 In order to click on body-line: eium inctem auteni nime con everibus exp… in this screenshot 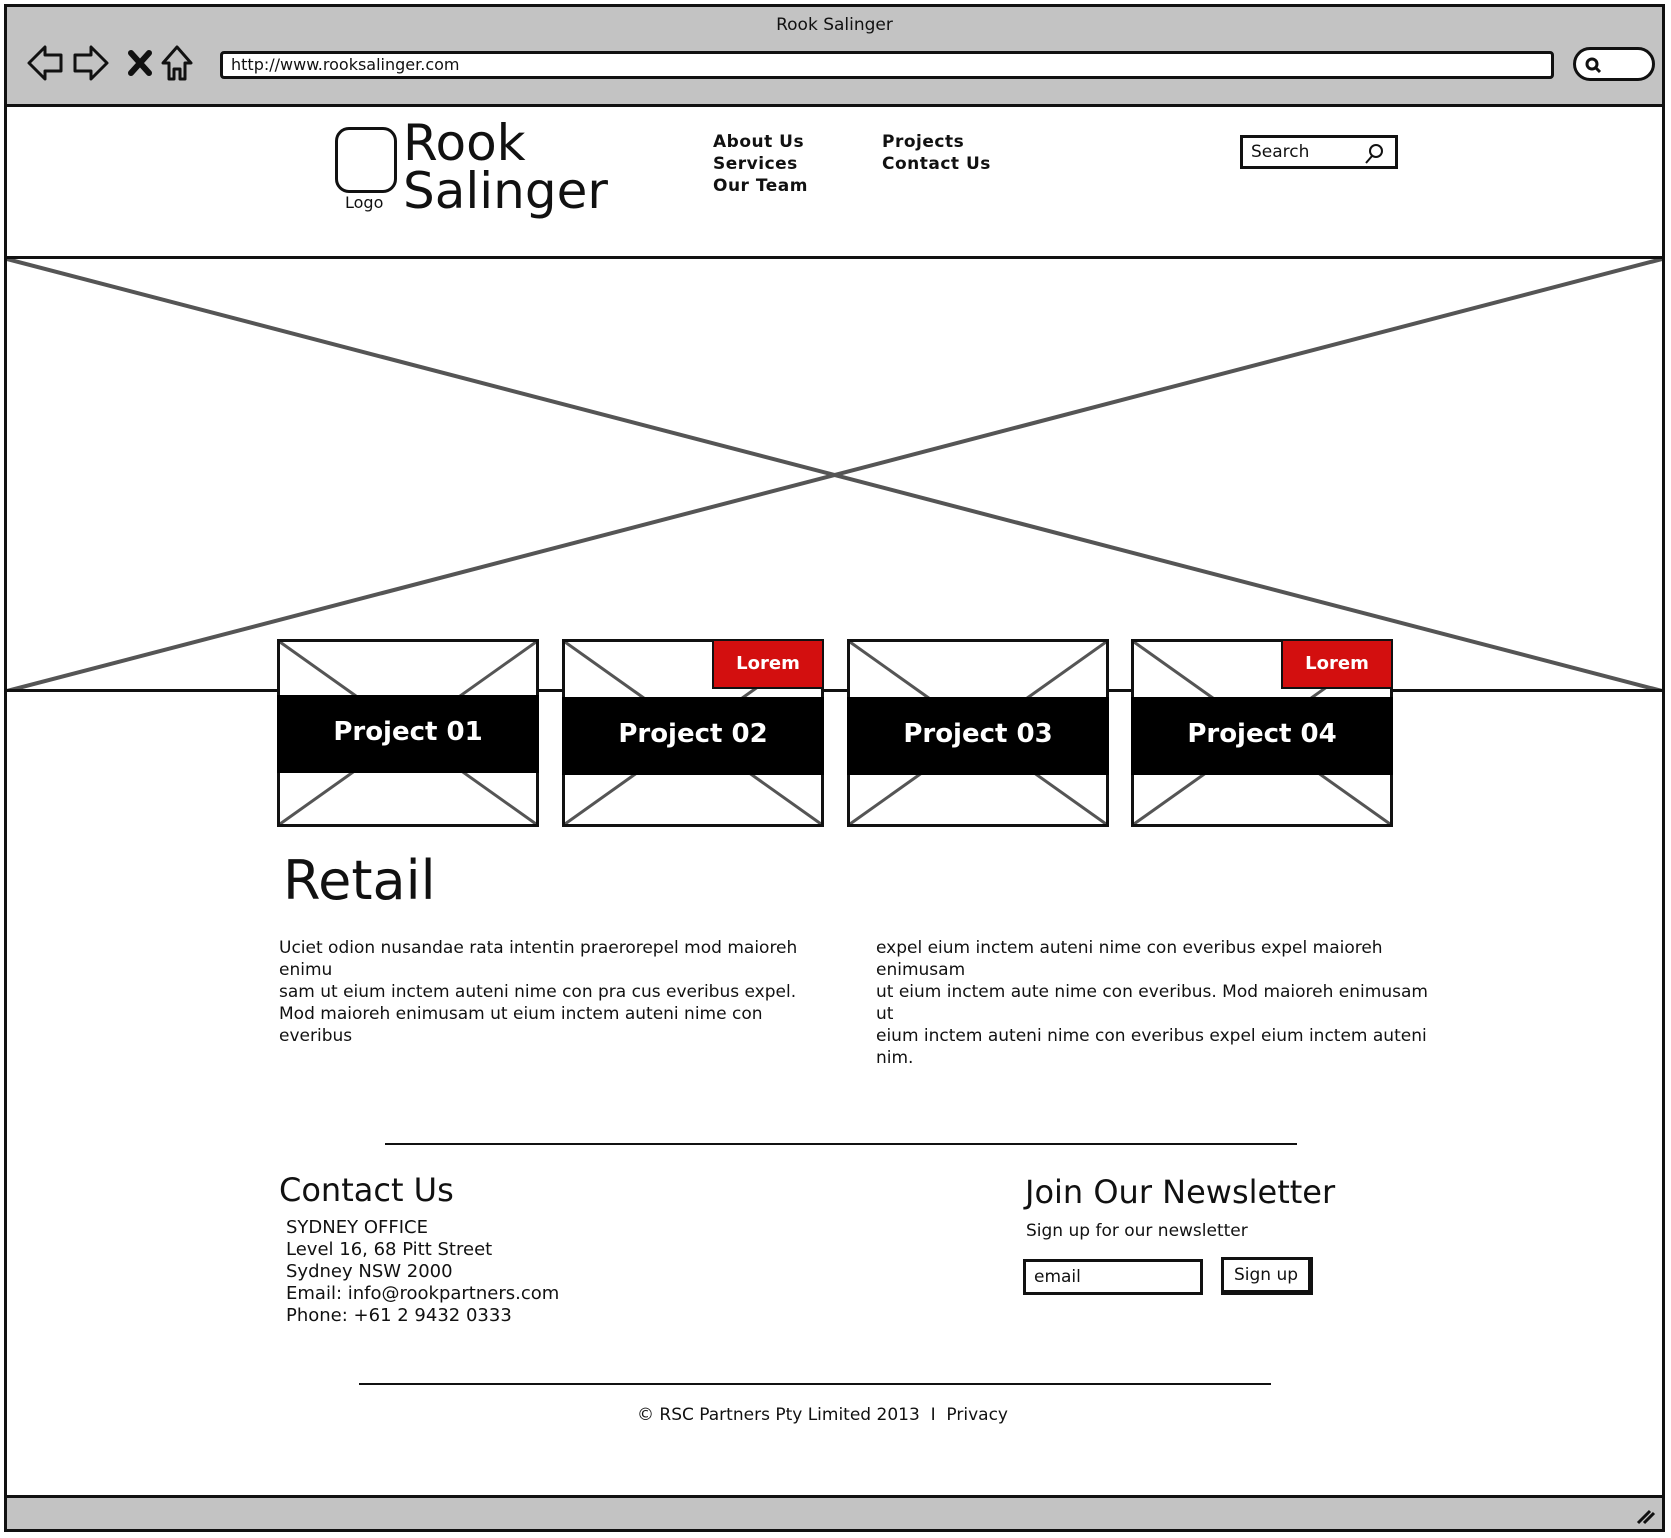, I will do `click(1151, 1047)`.